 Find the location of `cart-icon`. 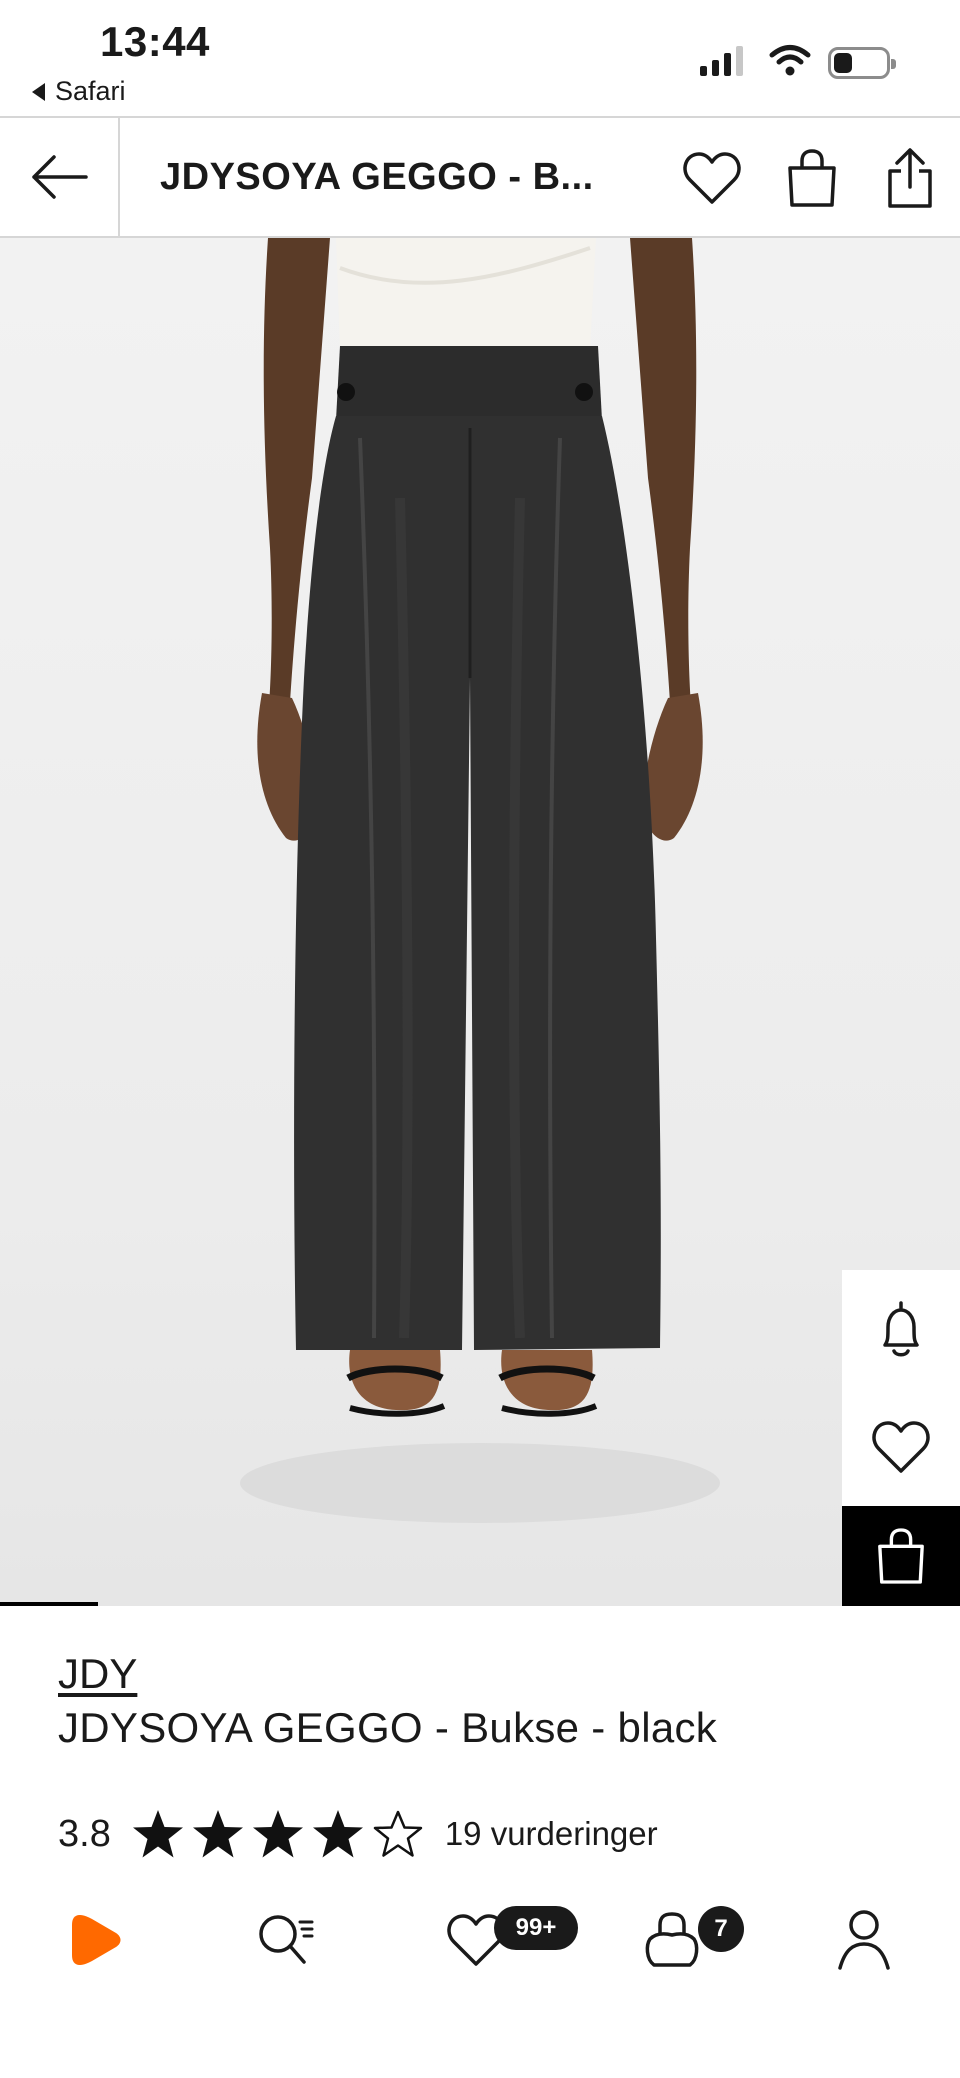

cart-icon is located at coordinates (672, 1939).